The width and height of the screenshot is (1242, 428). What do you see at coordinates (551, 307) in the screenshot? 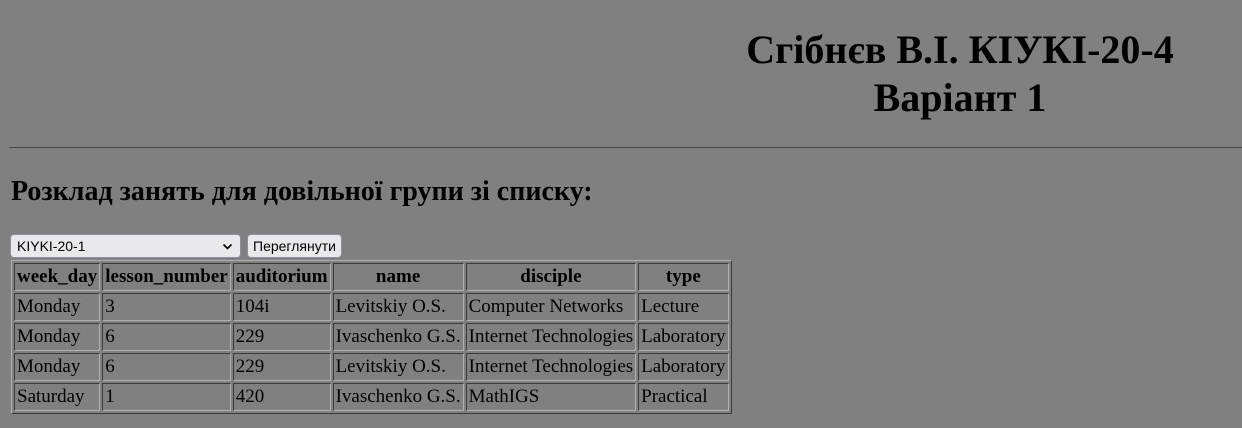
I see `cell-disciple: Computer Networks` at bounding box center [551, 307].